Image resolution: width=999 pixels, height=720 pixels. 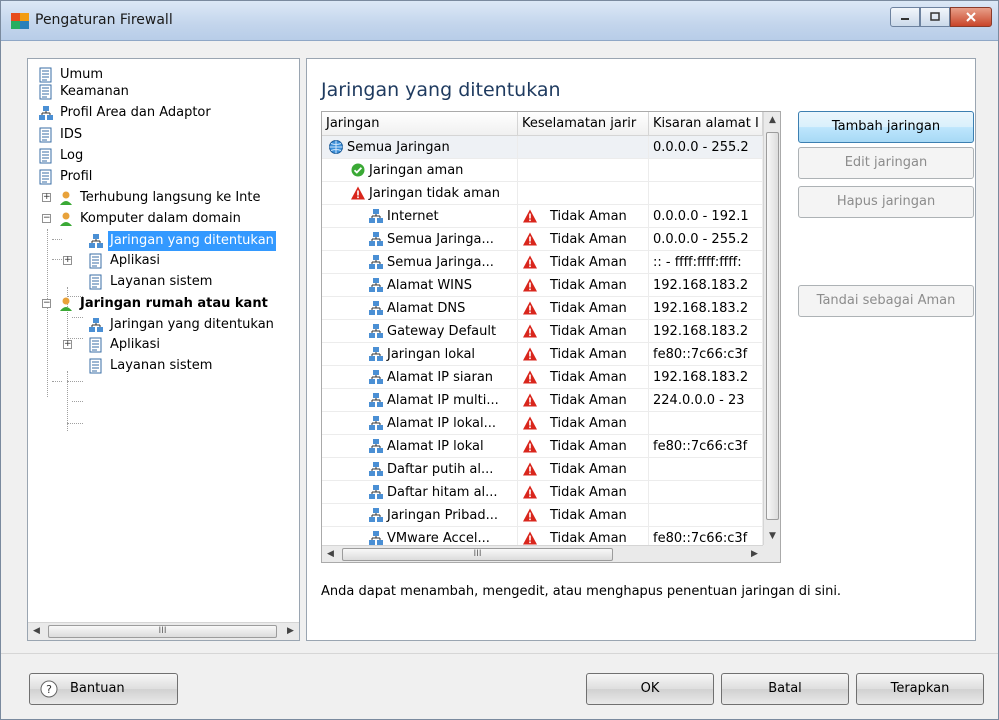 I want to click on user-icon, so click(x=66, y=198).